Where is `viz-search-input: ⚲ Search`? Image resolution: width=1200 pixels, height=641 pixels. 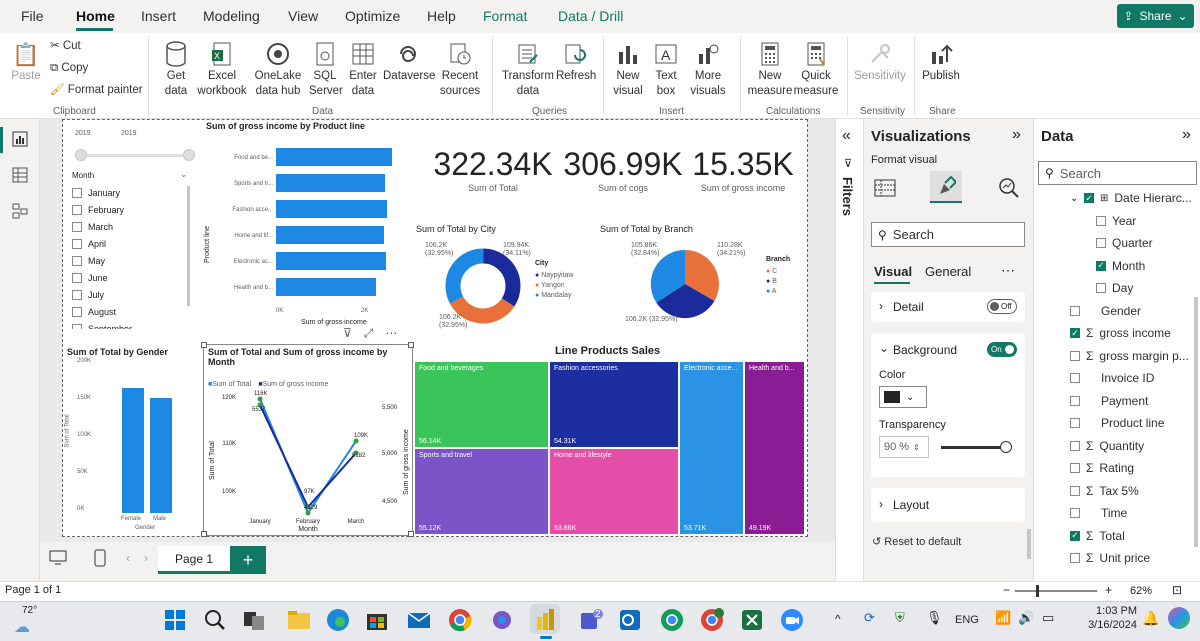 viz-search-input: ⚲ Search is located at coordinates (948, 234).